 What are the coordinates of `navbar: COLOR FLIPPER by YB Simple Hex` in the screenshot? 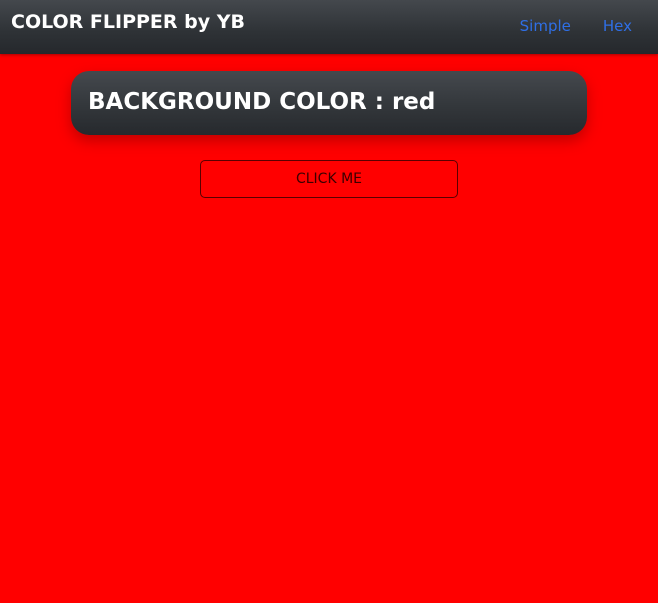 It's located at (329, 27).